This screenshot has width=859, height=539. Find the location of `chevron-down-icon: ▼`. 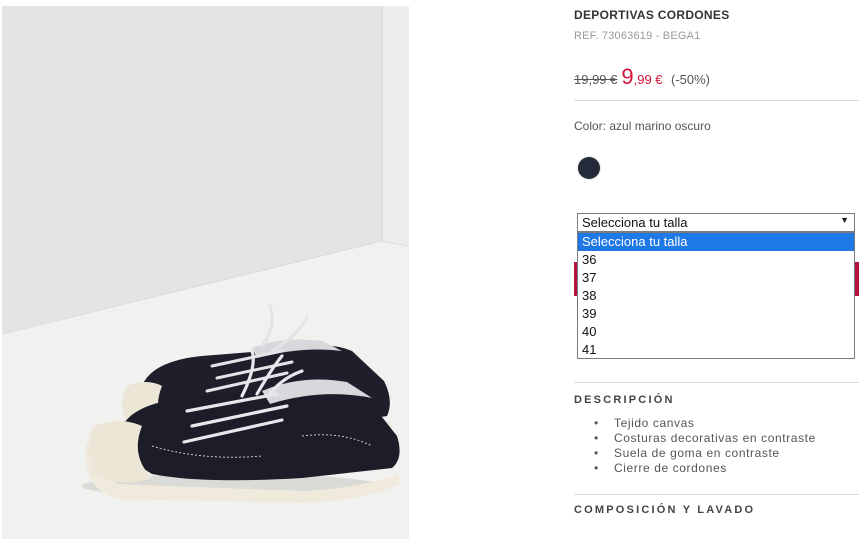

chevron-down-icon: ▼ is located at coordinates (844, 220).